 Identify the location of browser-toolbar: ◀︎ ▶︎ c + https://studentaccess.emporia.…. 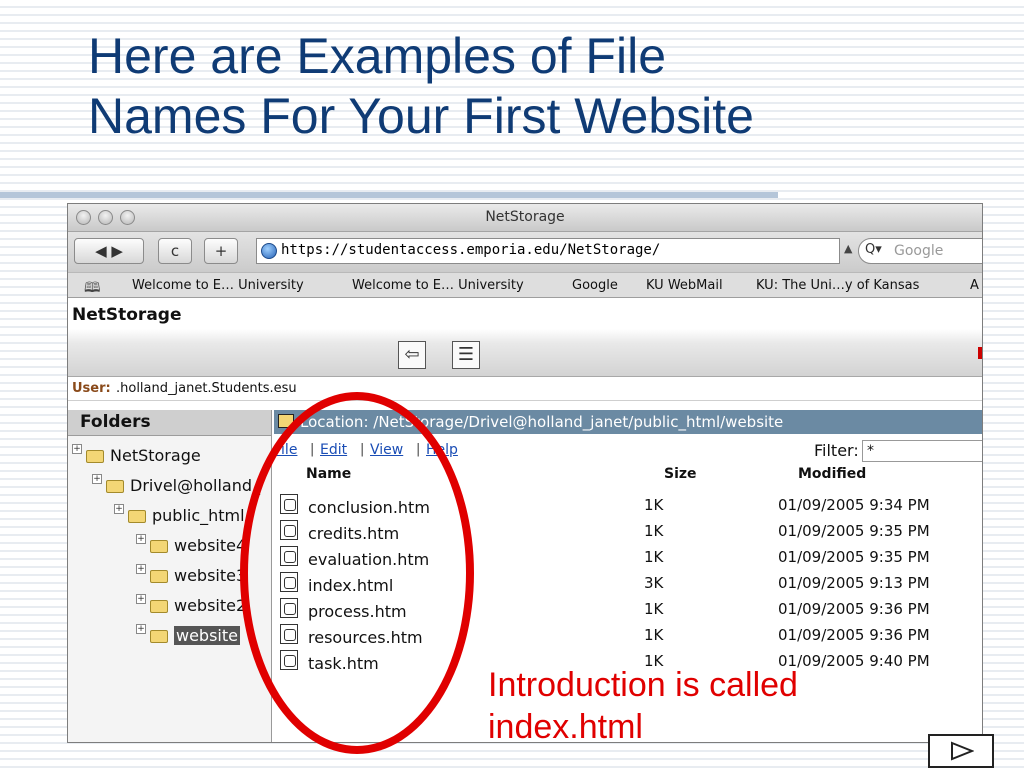
(525, 252).